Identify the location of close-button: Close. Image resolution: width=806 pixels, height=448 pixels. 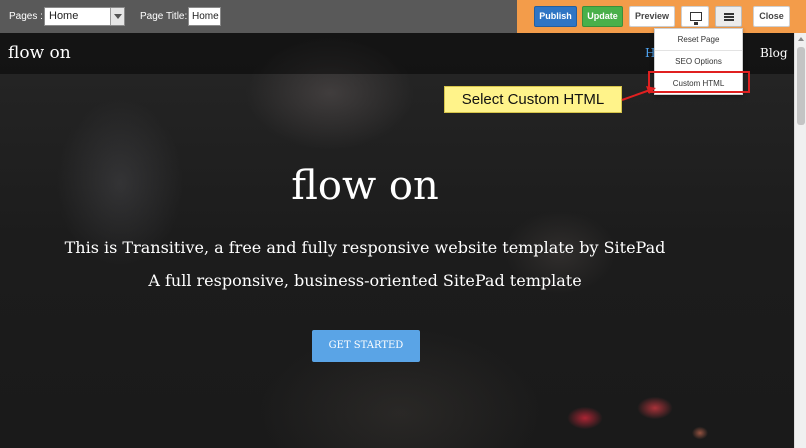
(771, 16).